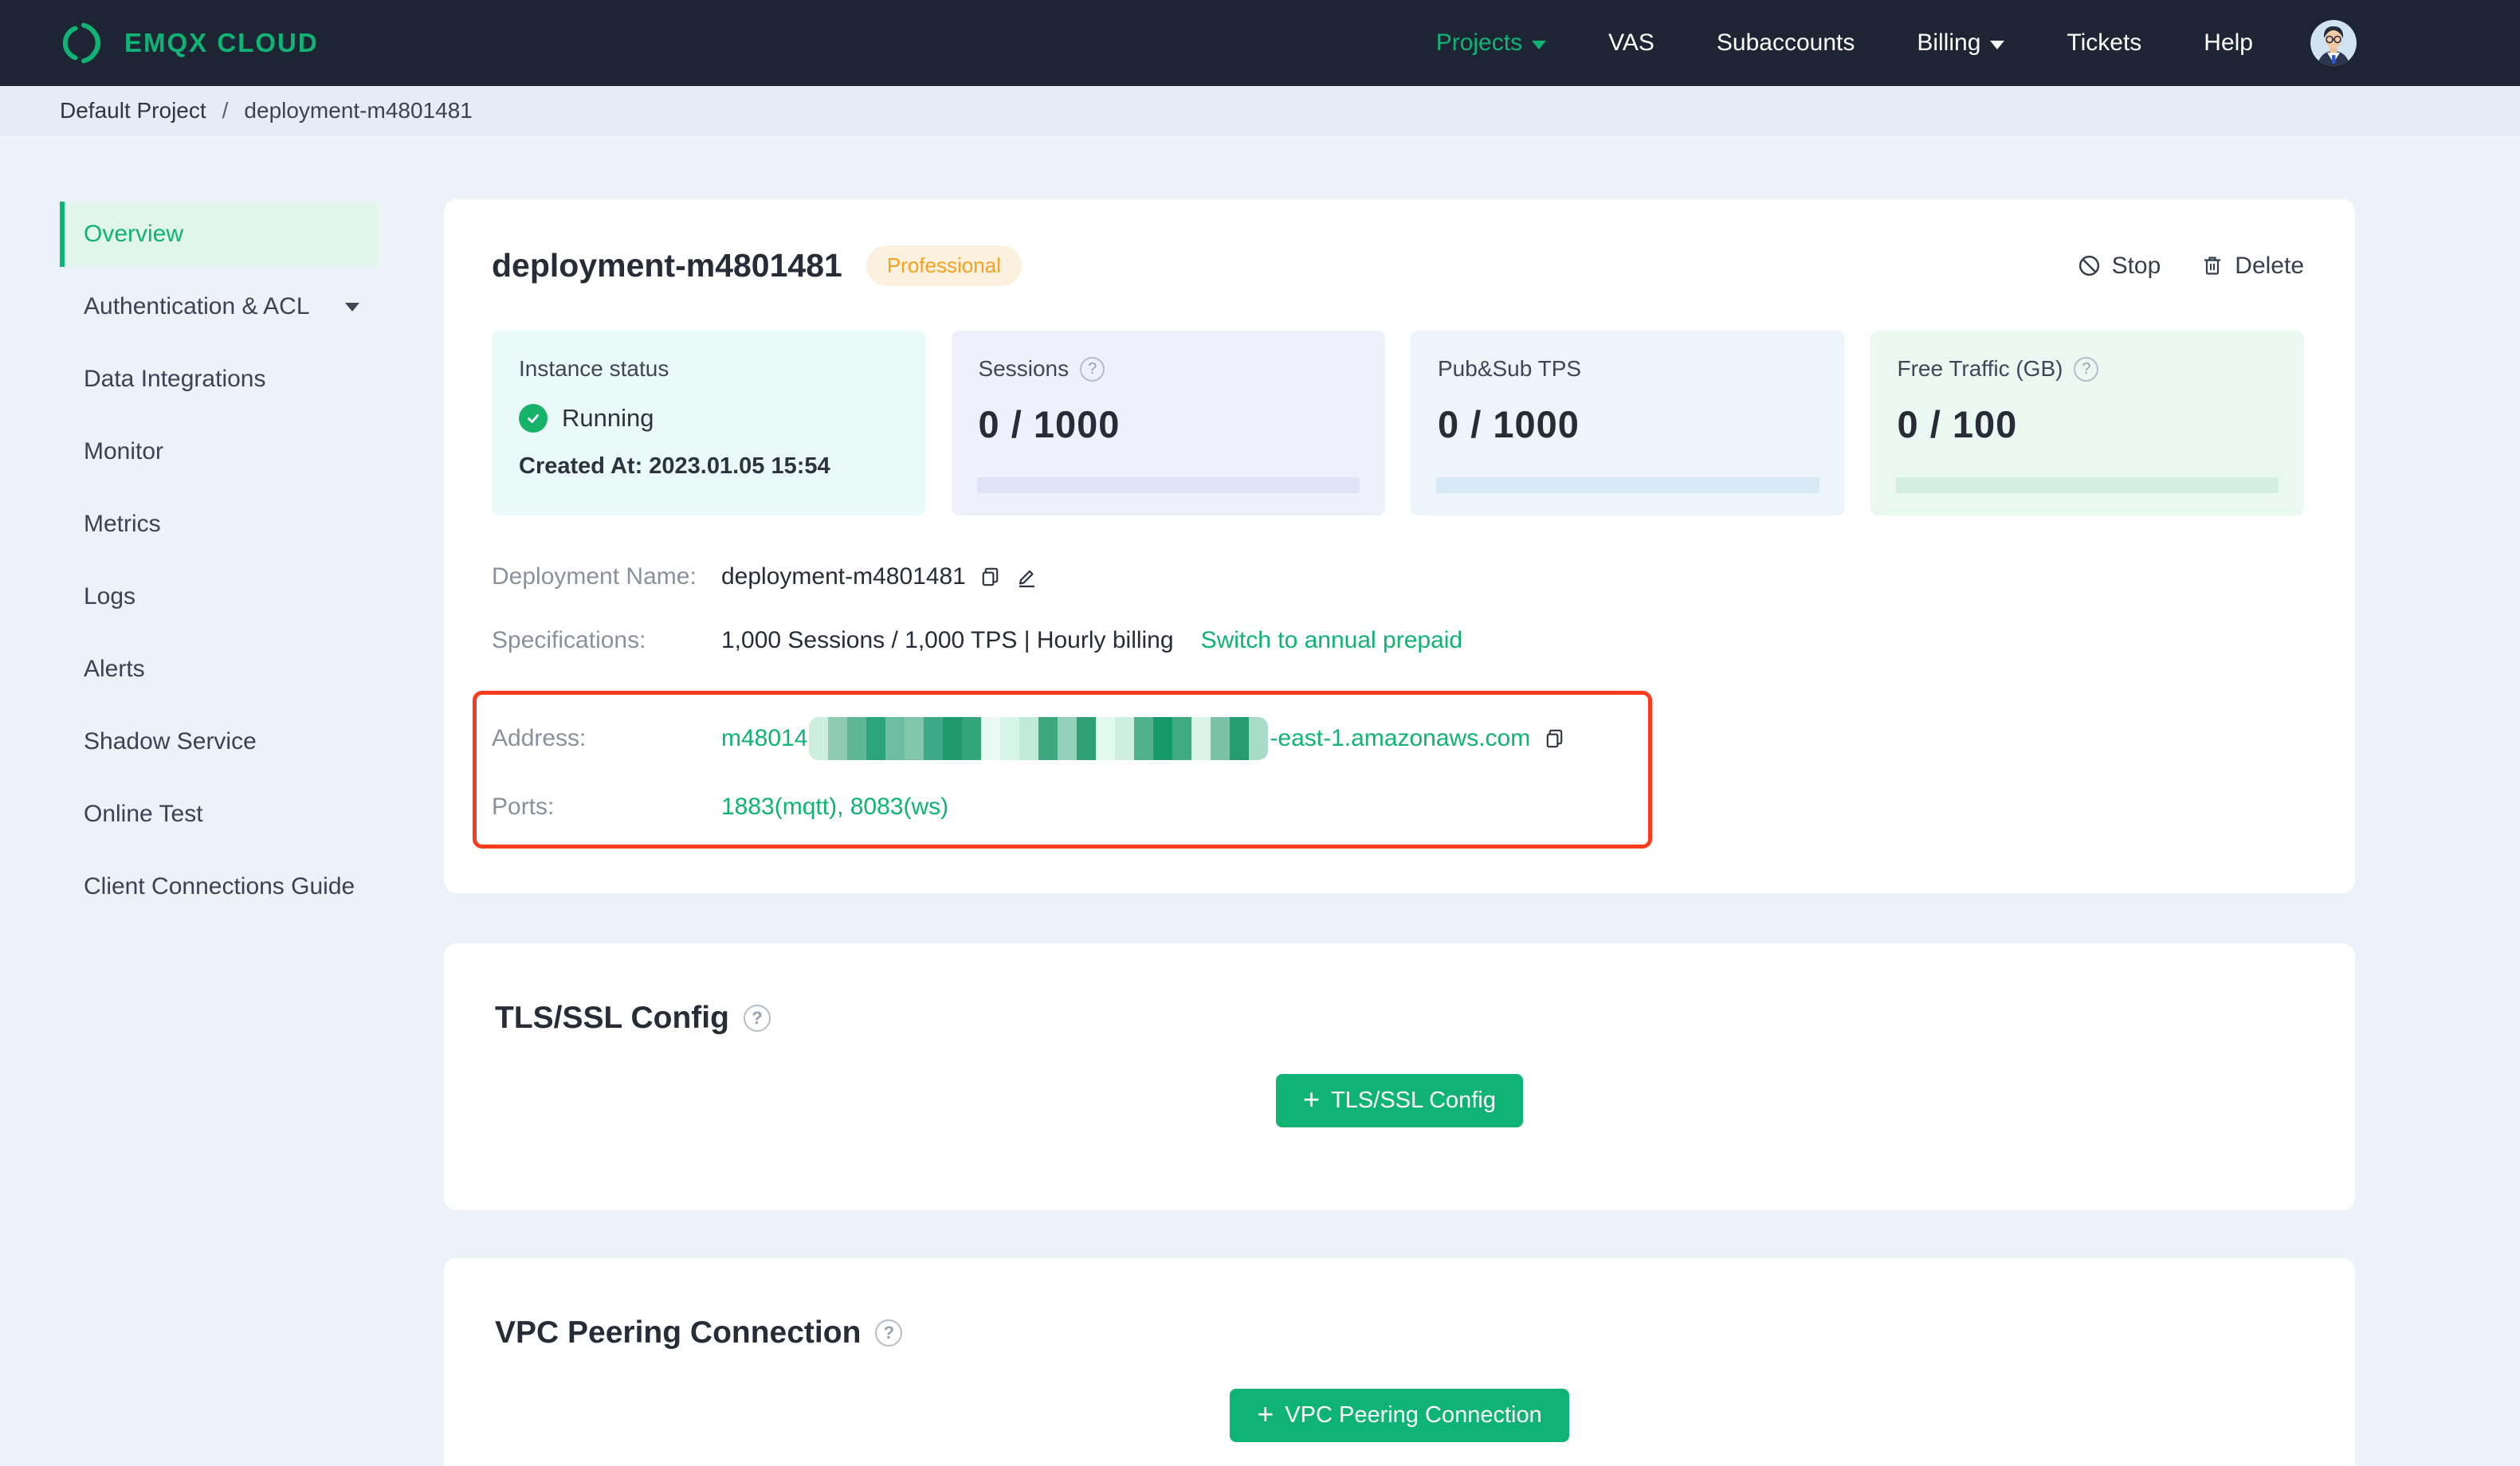  What do you see at coordinates (220, 306) in the screenshot?
I see `sidebar-item-authentication-acl: Authentication & ACL` at bounding box center [220, 306].